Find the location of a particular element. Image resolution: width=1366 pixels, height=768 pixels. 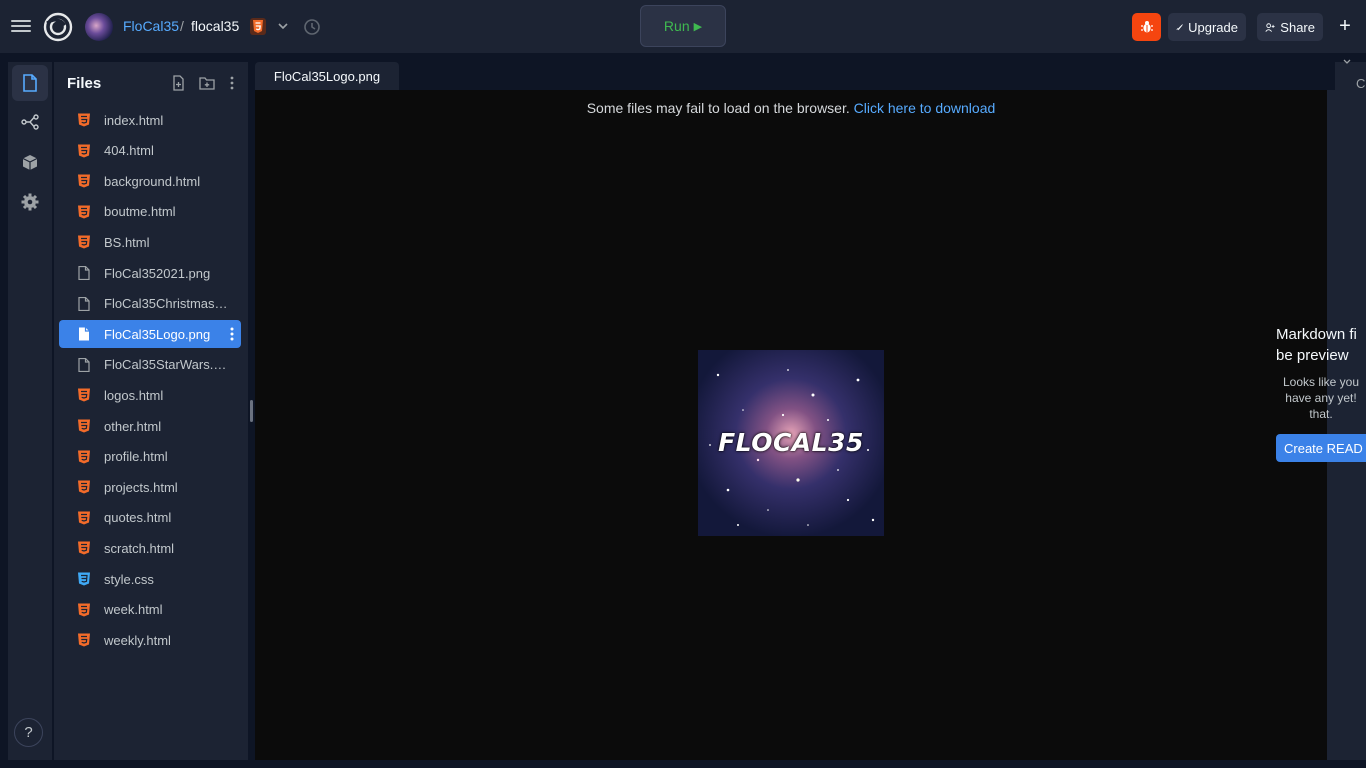

file-name: scratch.html is located at coordinates (139, 548).